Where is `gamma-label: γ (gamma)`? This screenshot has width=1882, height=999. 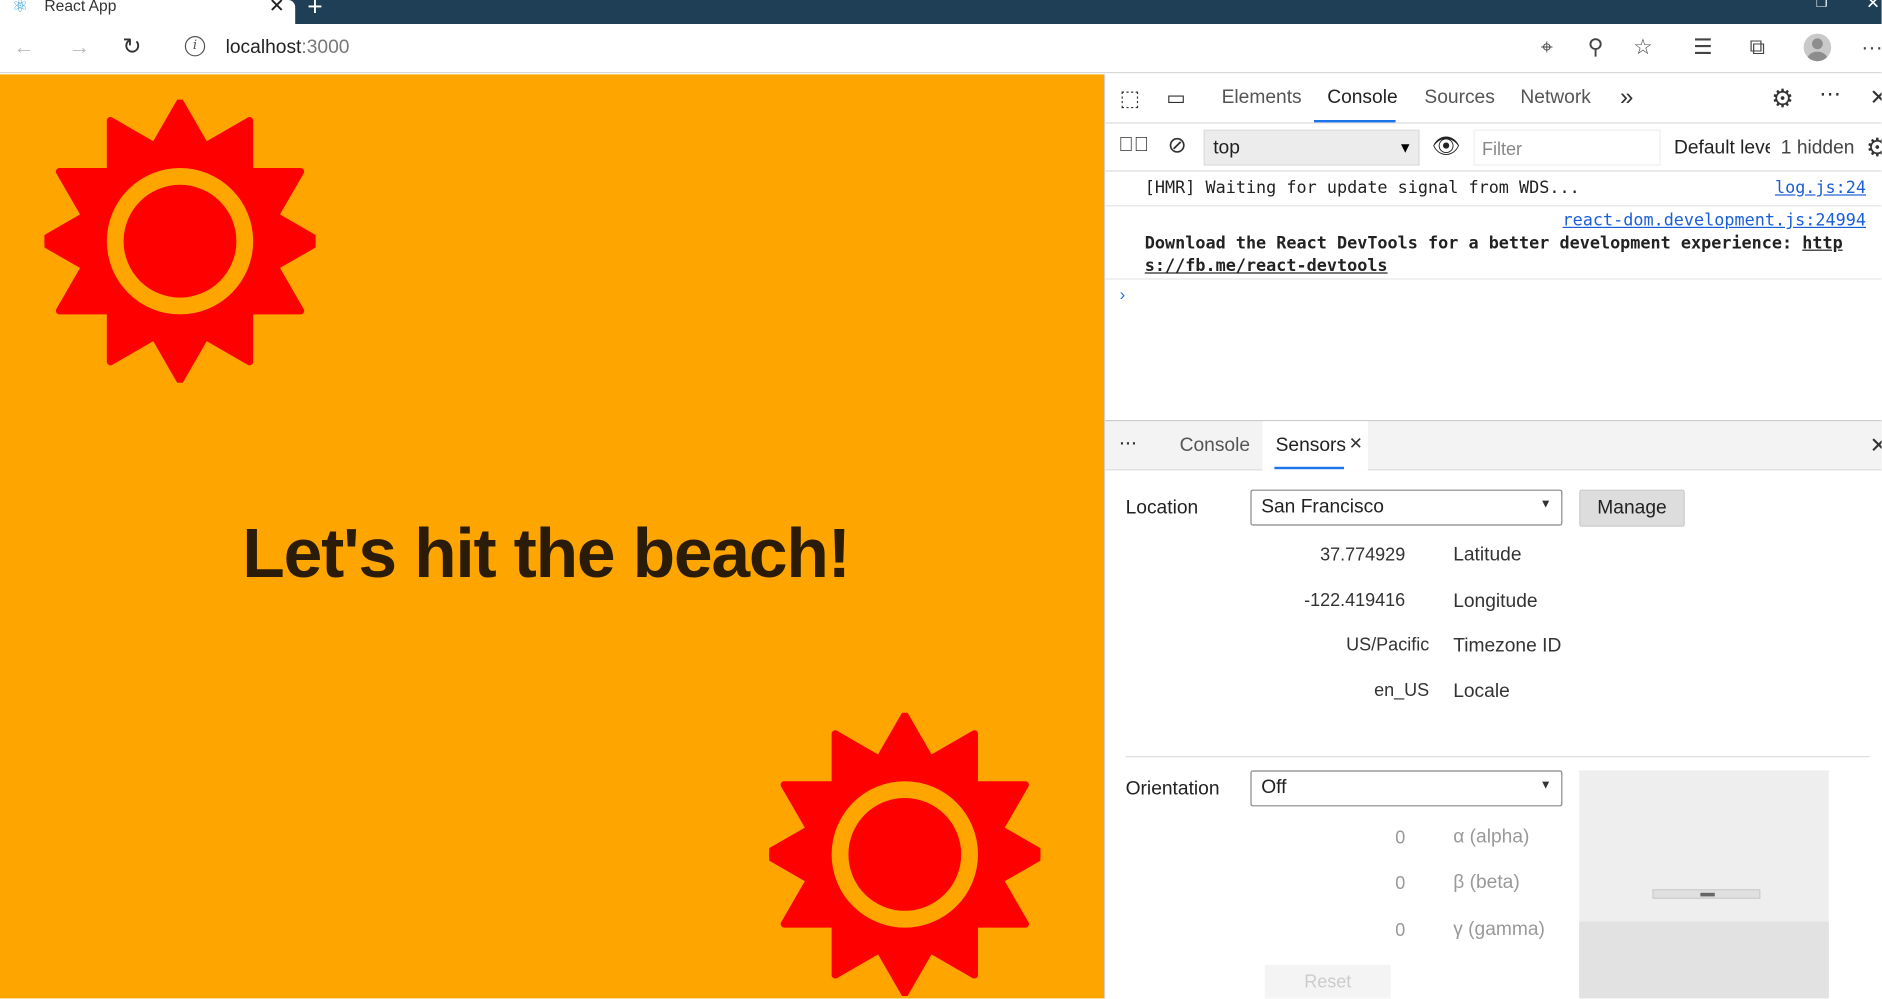
gamma-label: γ (gamma) is located at coordinates (1499, 929).